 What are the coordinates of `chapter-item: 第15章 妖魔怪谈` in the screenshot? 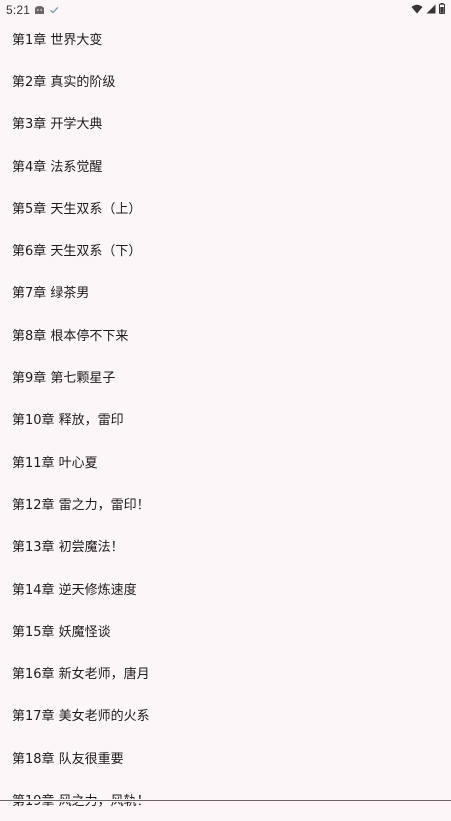 It's located at (225, 630).